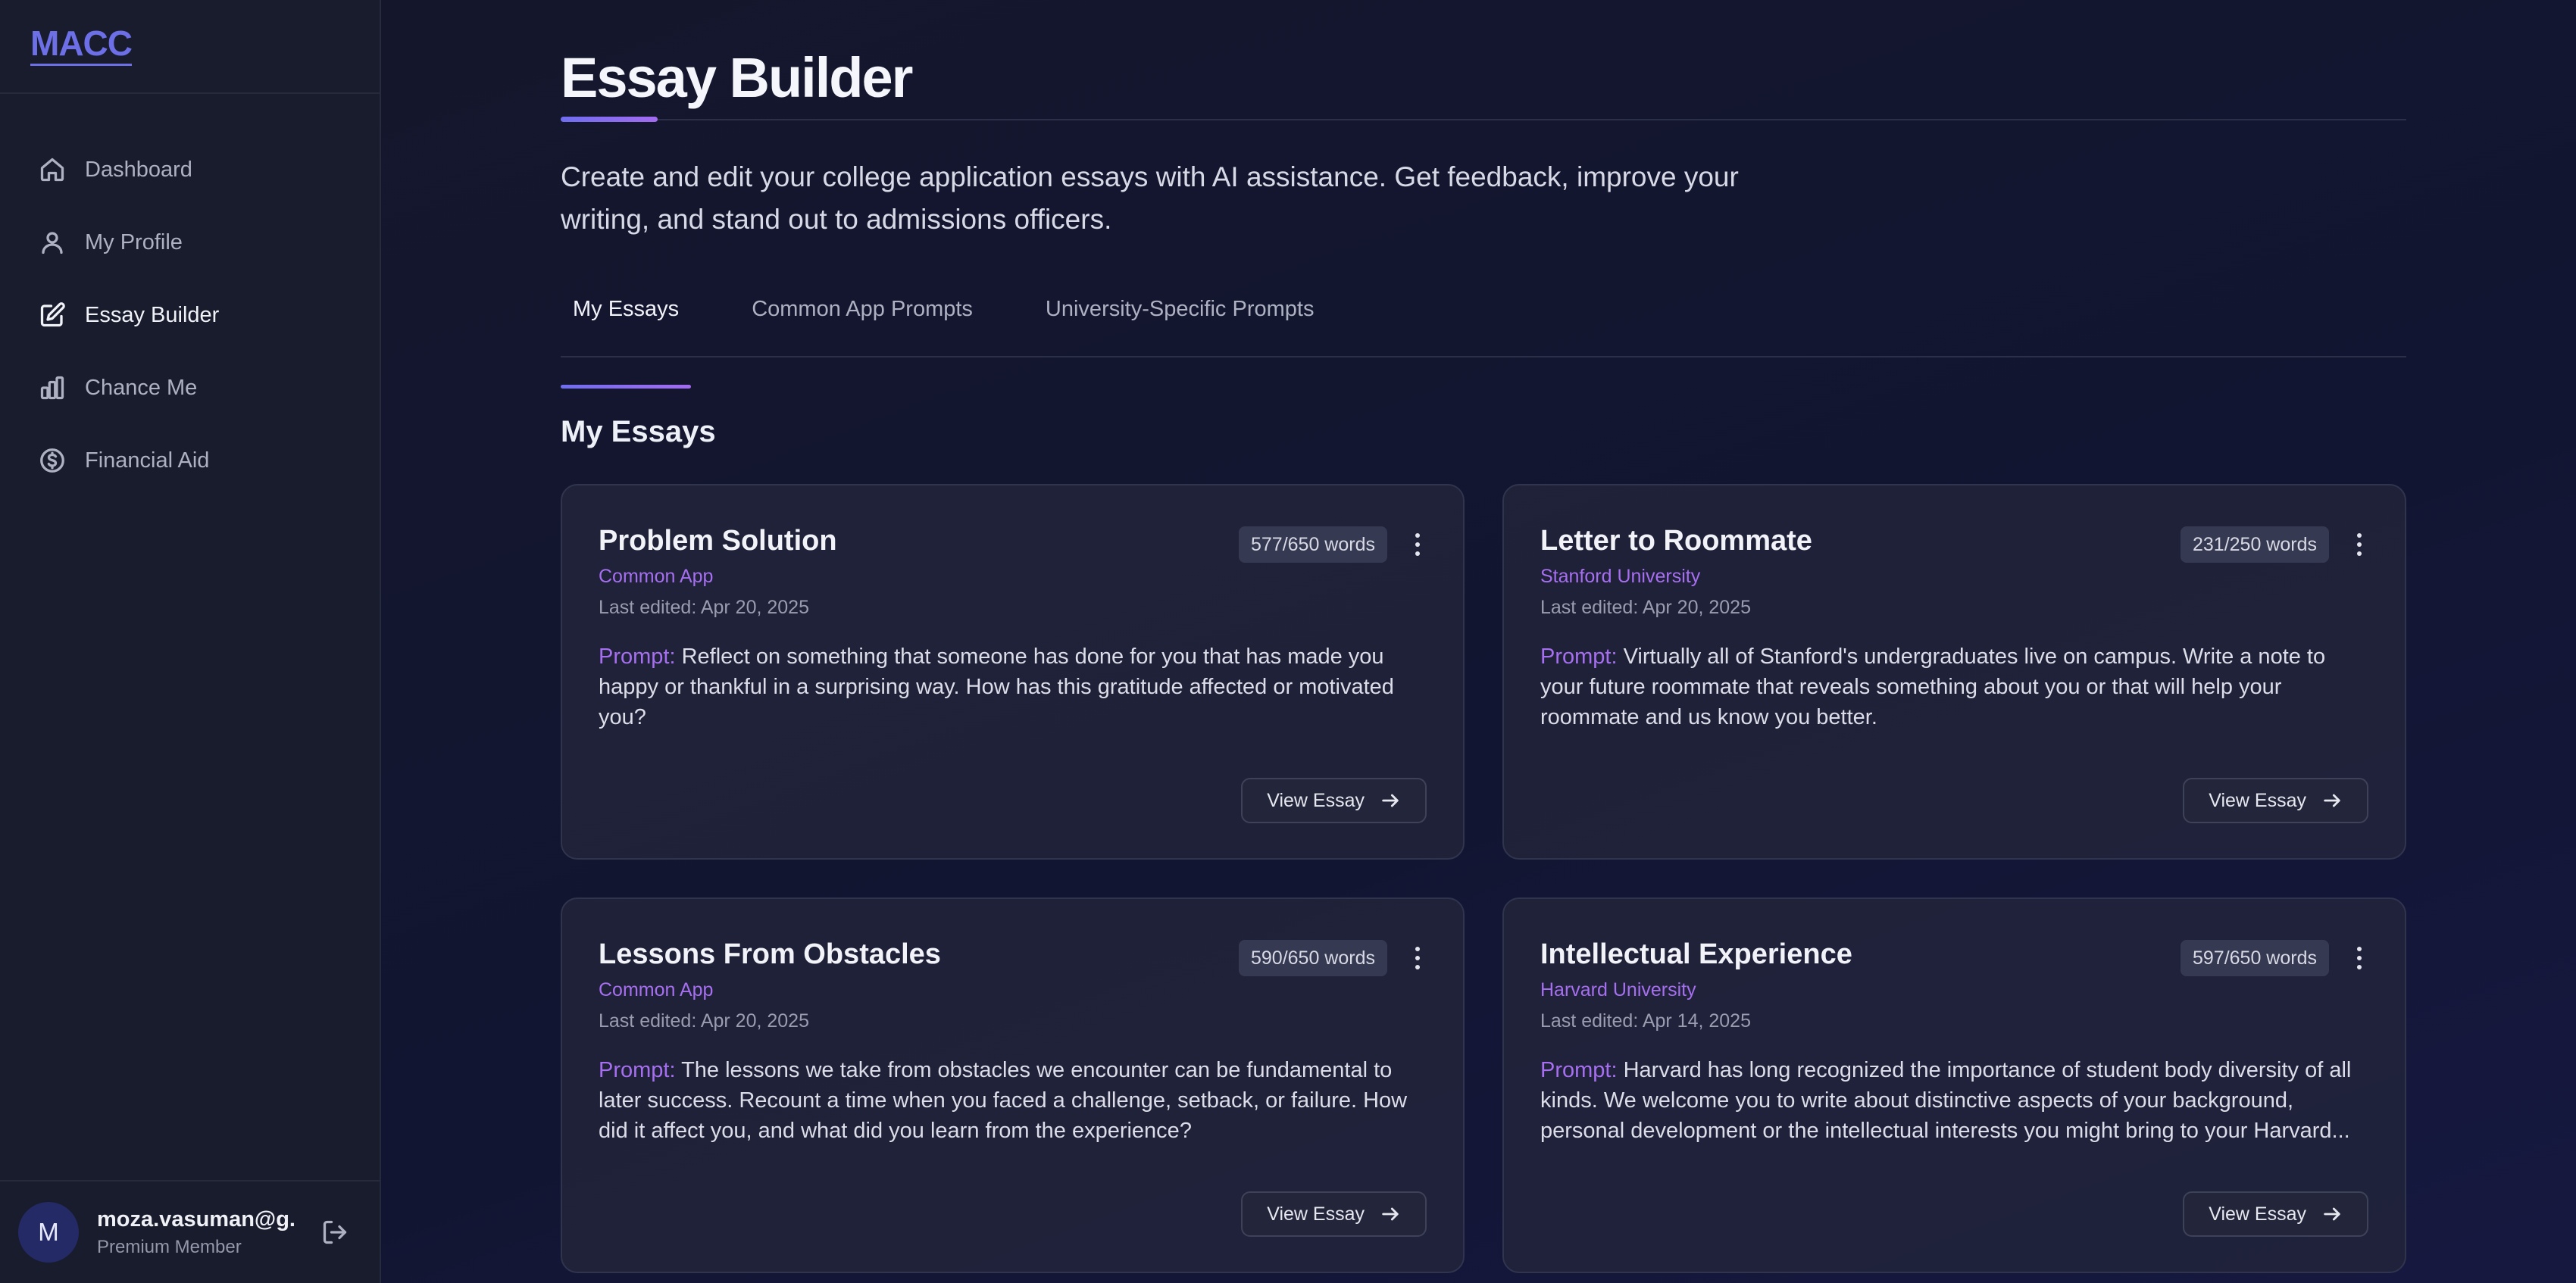 This screenshot has width=2576, height=1283. I want to click on tab-university-specific-prompts: University-Specific Prompts, so click(1180, 325).